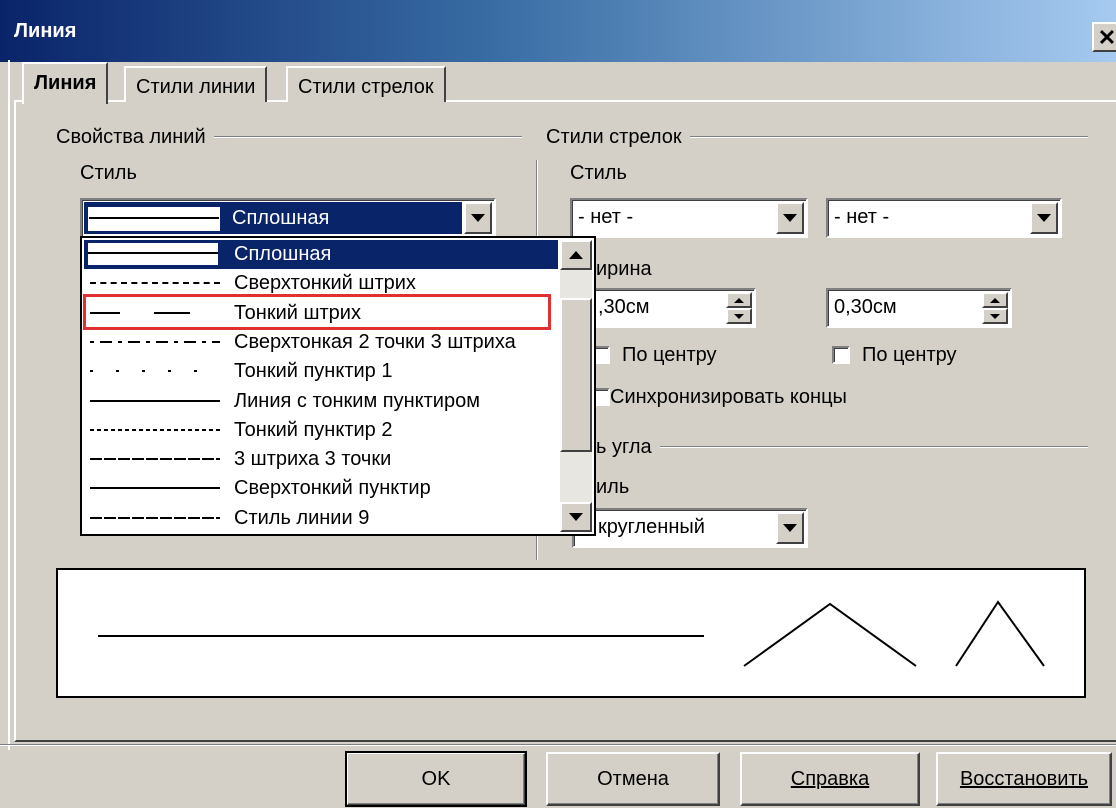  Describe the element at coordinates (281, 218) in the screenshot. I see `line-style-value: Сплошная` at that location.